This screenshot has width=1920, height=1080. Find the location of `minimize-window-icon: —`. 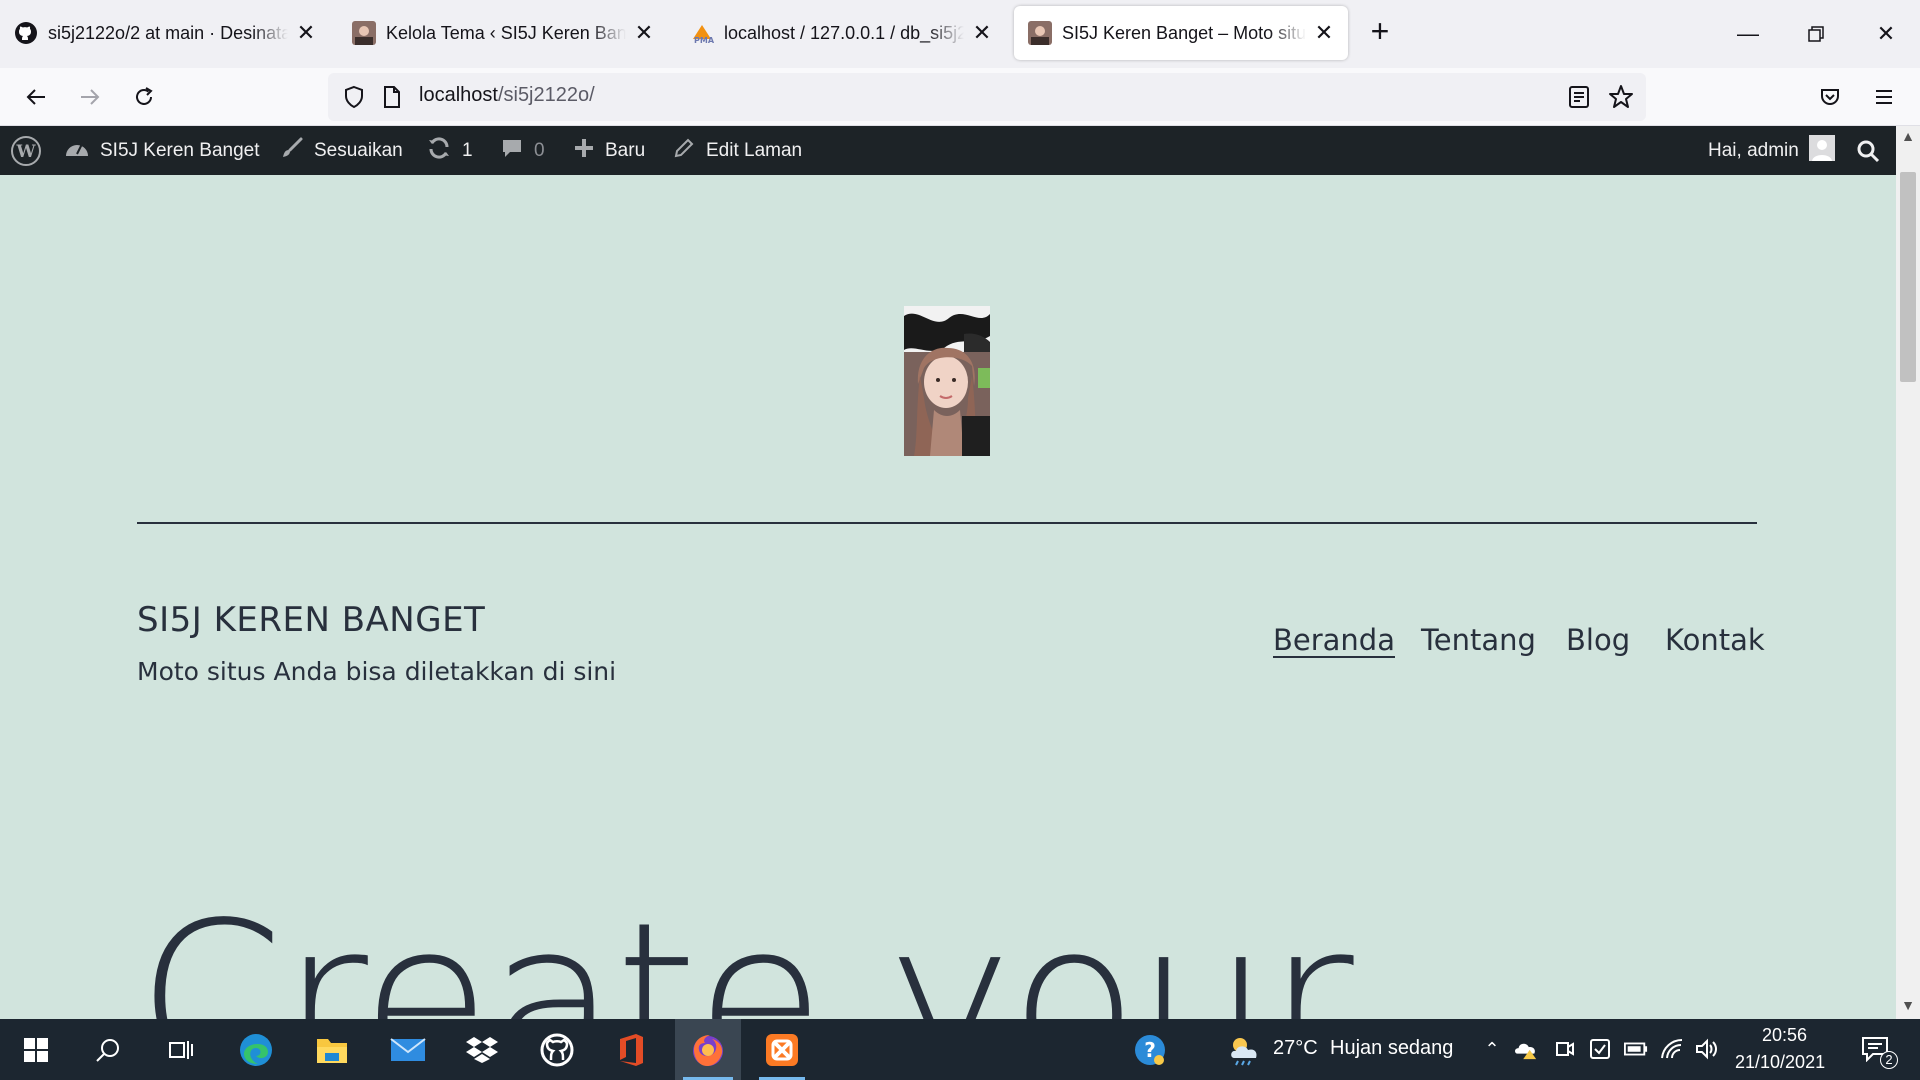

minimize-window-icon: — is located at coordinates (1748, 34).